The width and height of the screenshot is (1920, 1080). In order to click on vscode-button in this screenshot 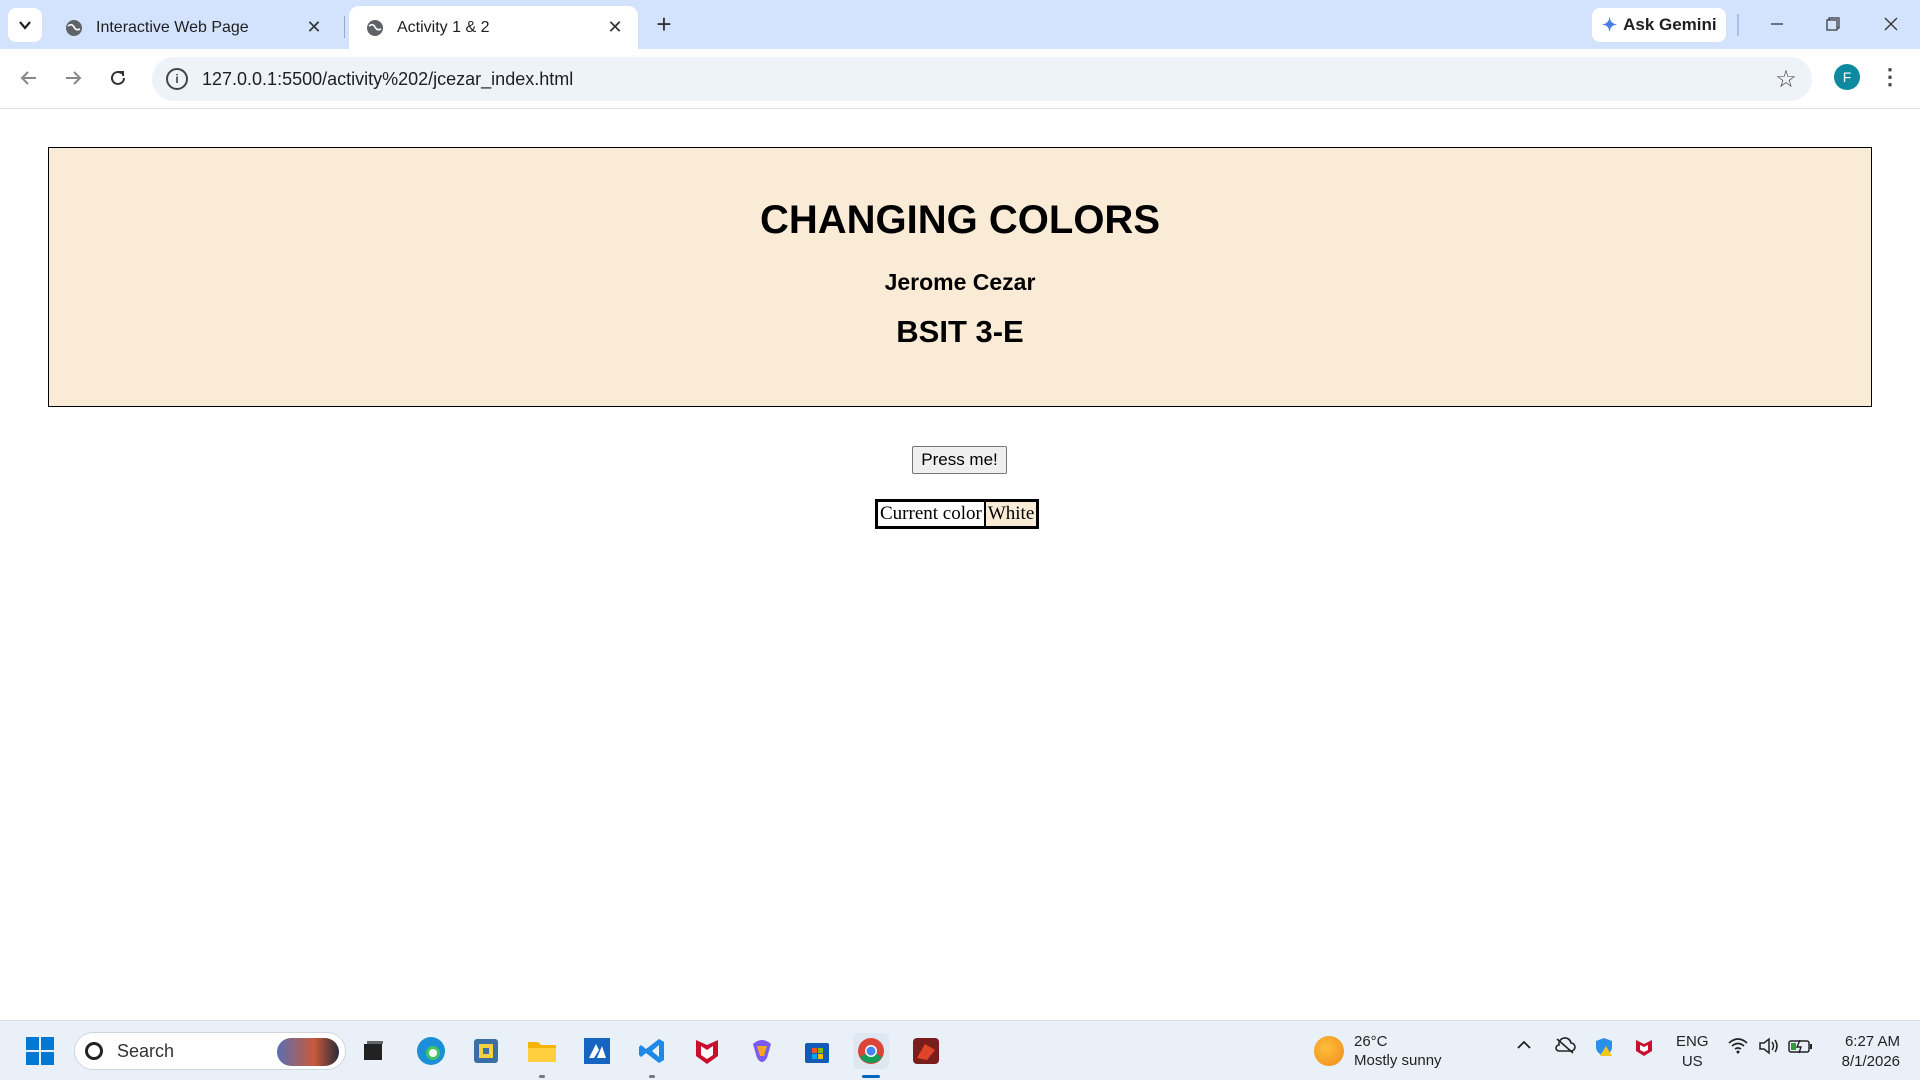, I will do `click(652, 1051)`.